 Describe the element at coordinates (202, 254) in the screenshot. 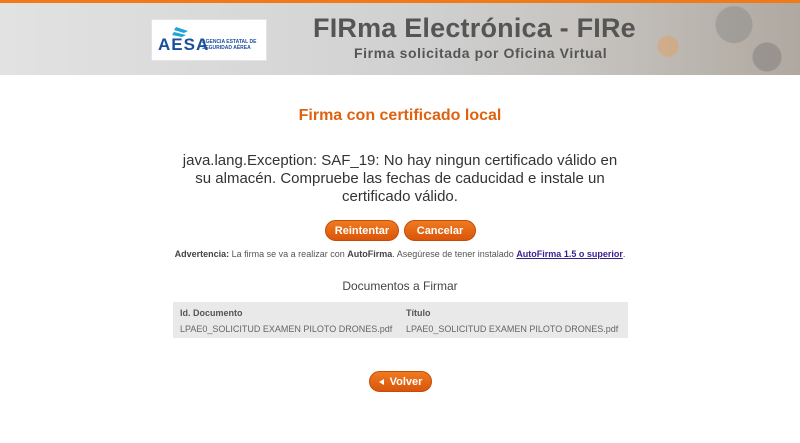

I see `warning-label: Advertencia:` at that location.